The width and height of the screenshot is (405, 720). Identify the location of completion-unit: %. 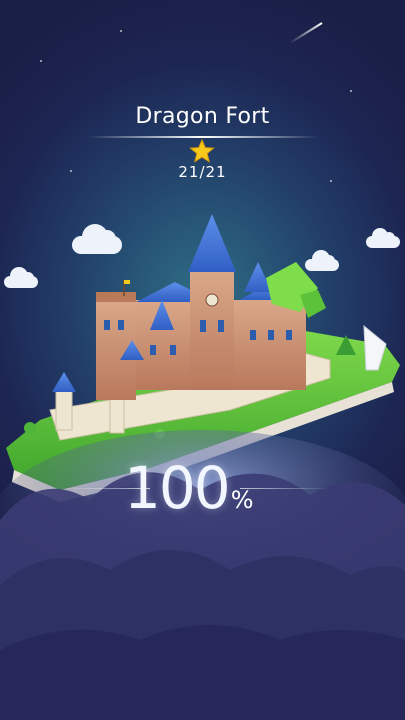
(242, 500).